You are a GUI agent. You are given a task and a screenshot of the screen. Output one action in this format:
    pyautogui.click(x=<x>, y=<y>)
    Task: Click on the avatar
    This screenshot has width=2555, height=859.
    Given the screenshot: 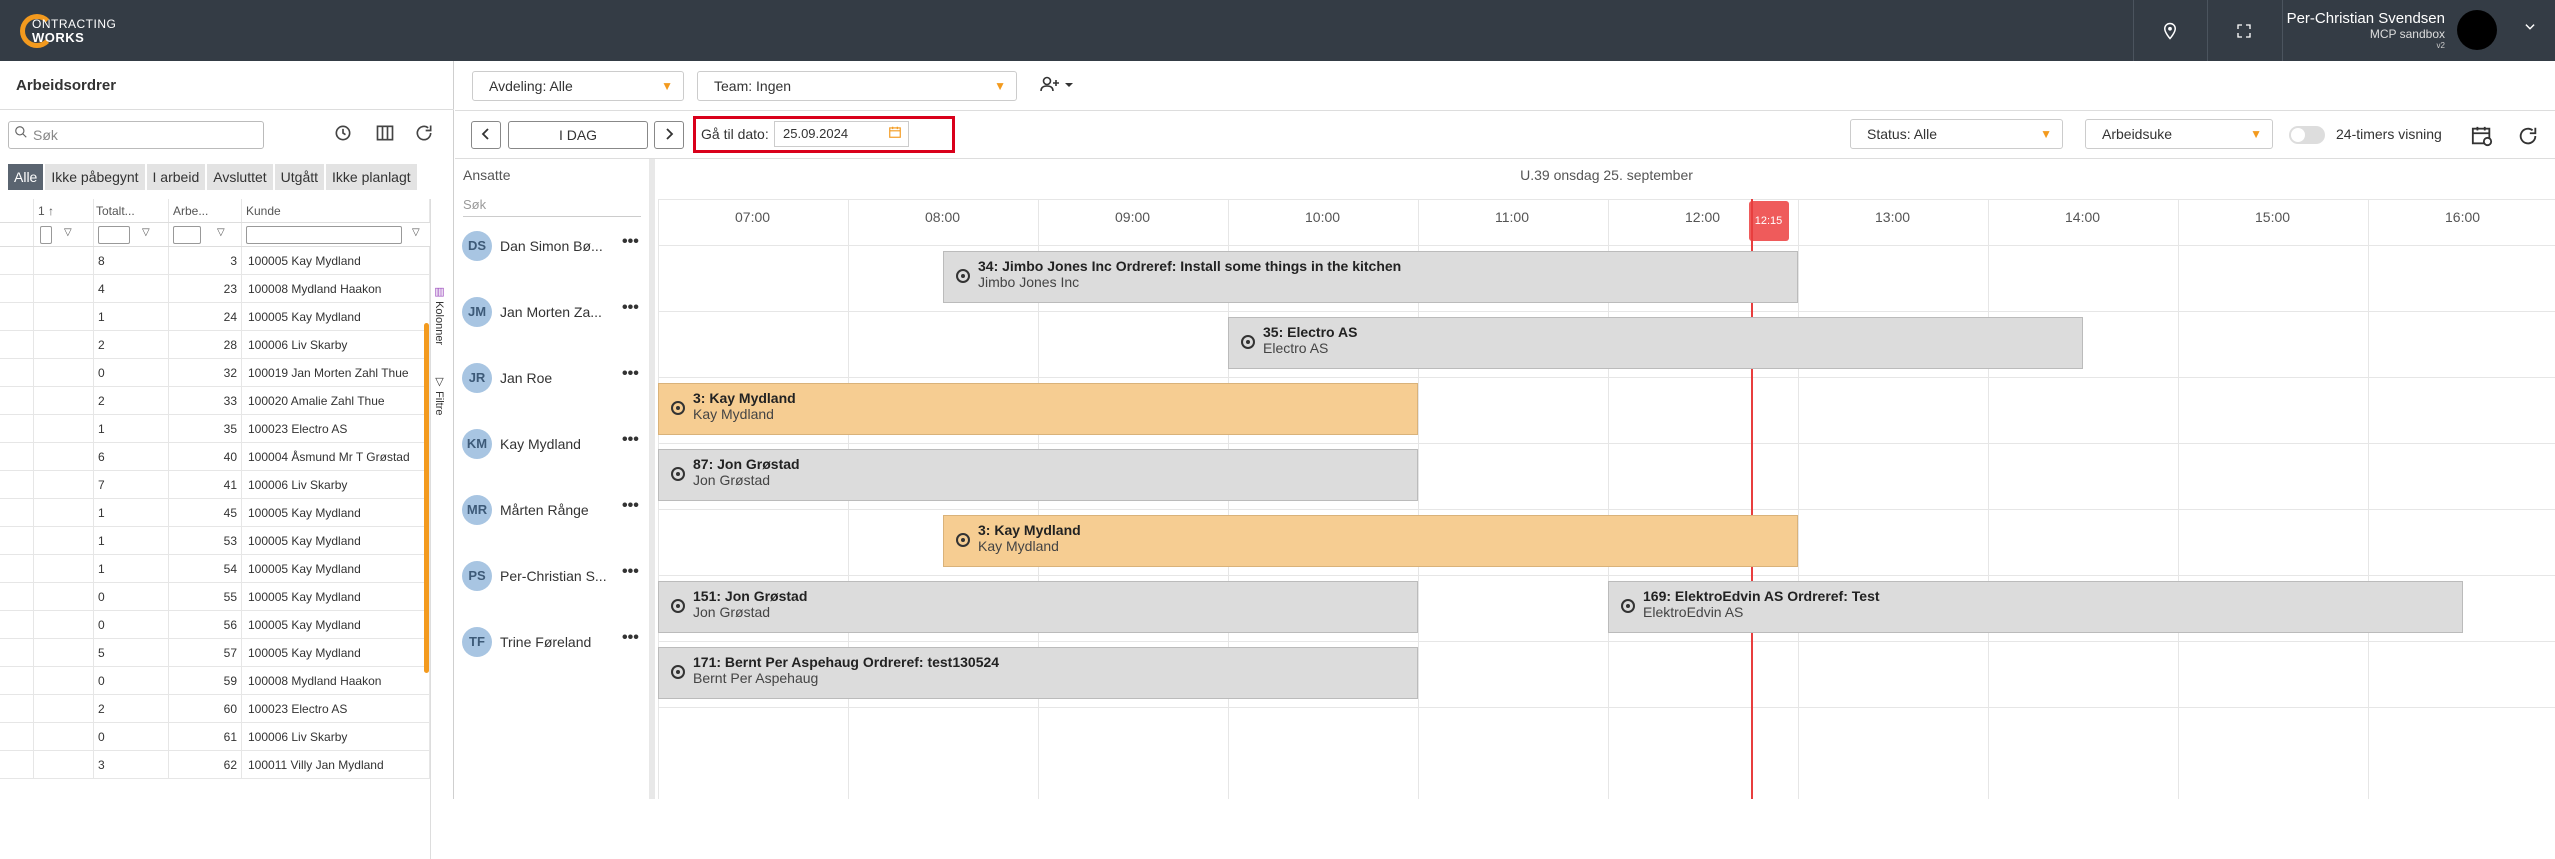 What is the action you would take?
    pyautogui.click(x=2477, y=30)
    